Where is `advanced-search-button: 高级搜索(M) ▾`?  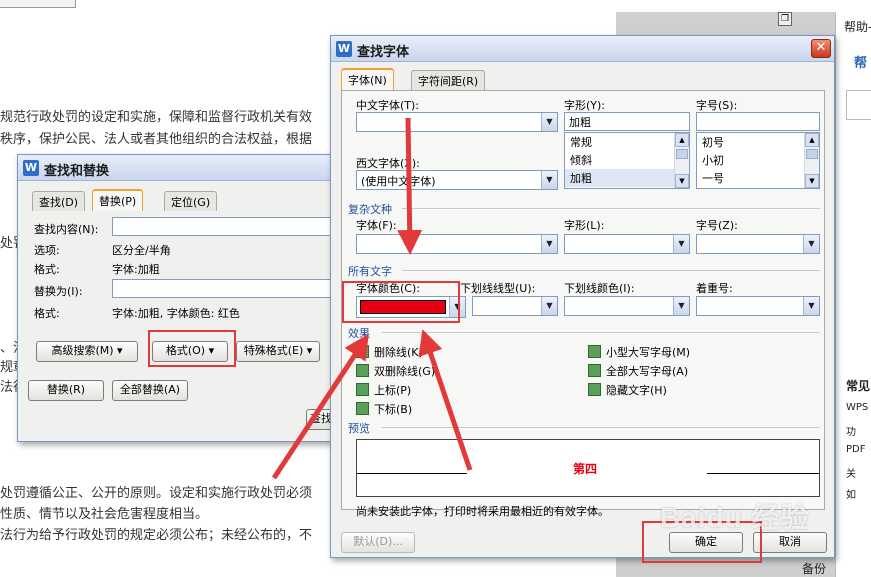
advanced-search-button: 高级搜索(M) ▾ is located at coordinates (87, 351).